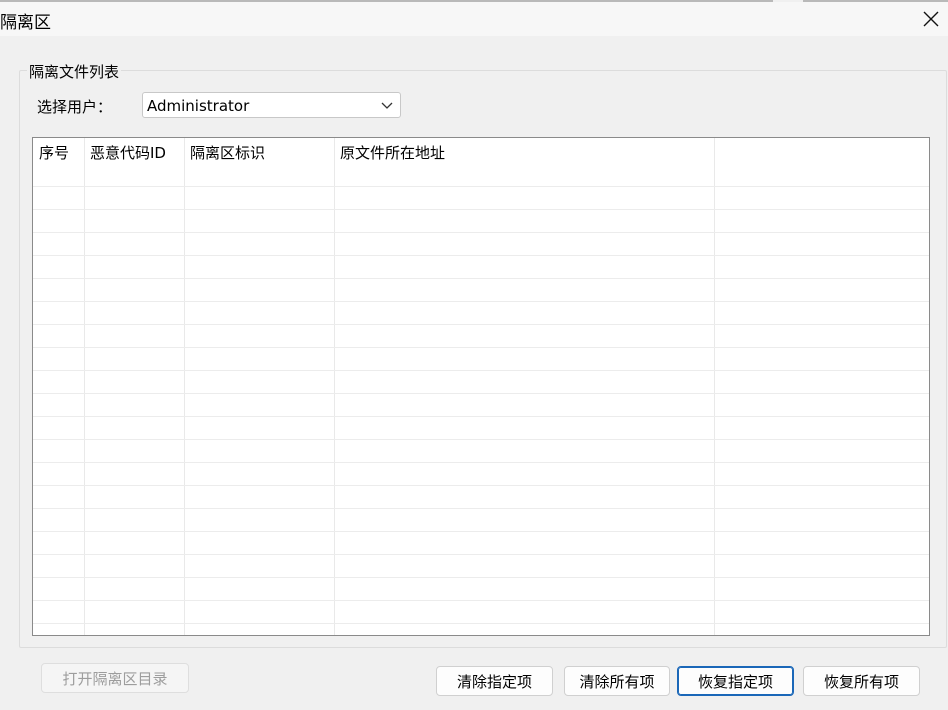 Image resolution: width=948 pixels, height=710 pixels. What do you see at coordinates (821, 162) in the screenshot?
I see `column-header-filler` at bounding box center [821, 162].